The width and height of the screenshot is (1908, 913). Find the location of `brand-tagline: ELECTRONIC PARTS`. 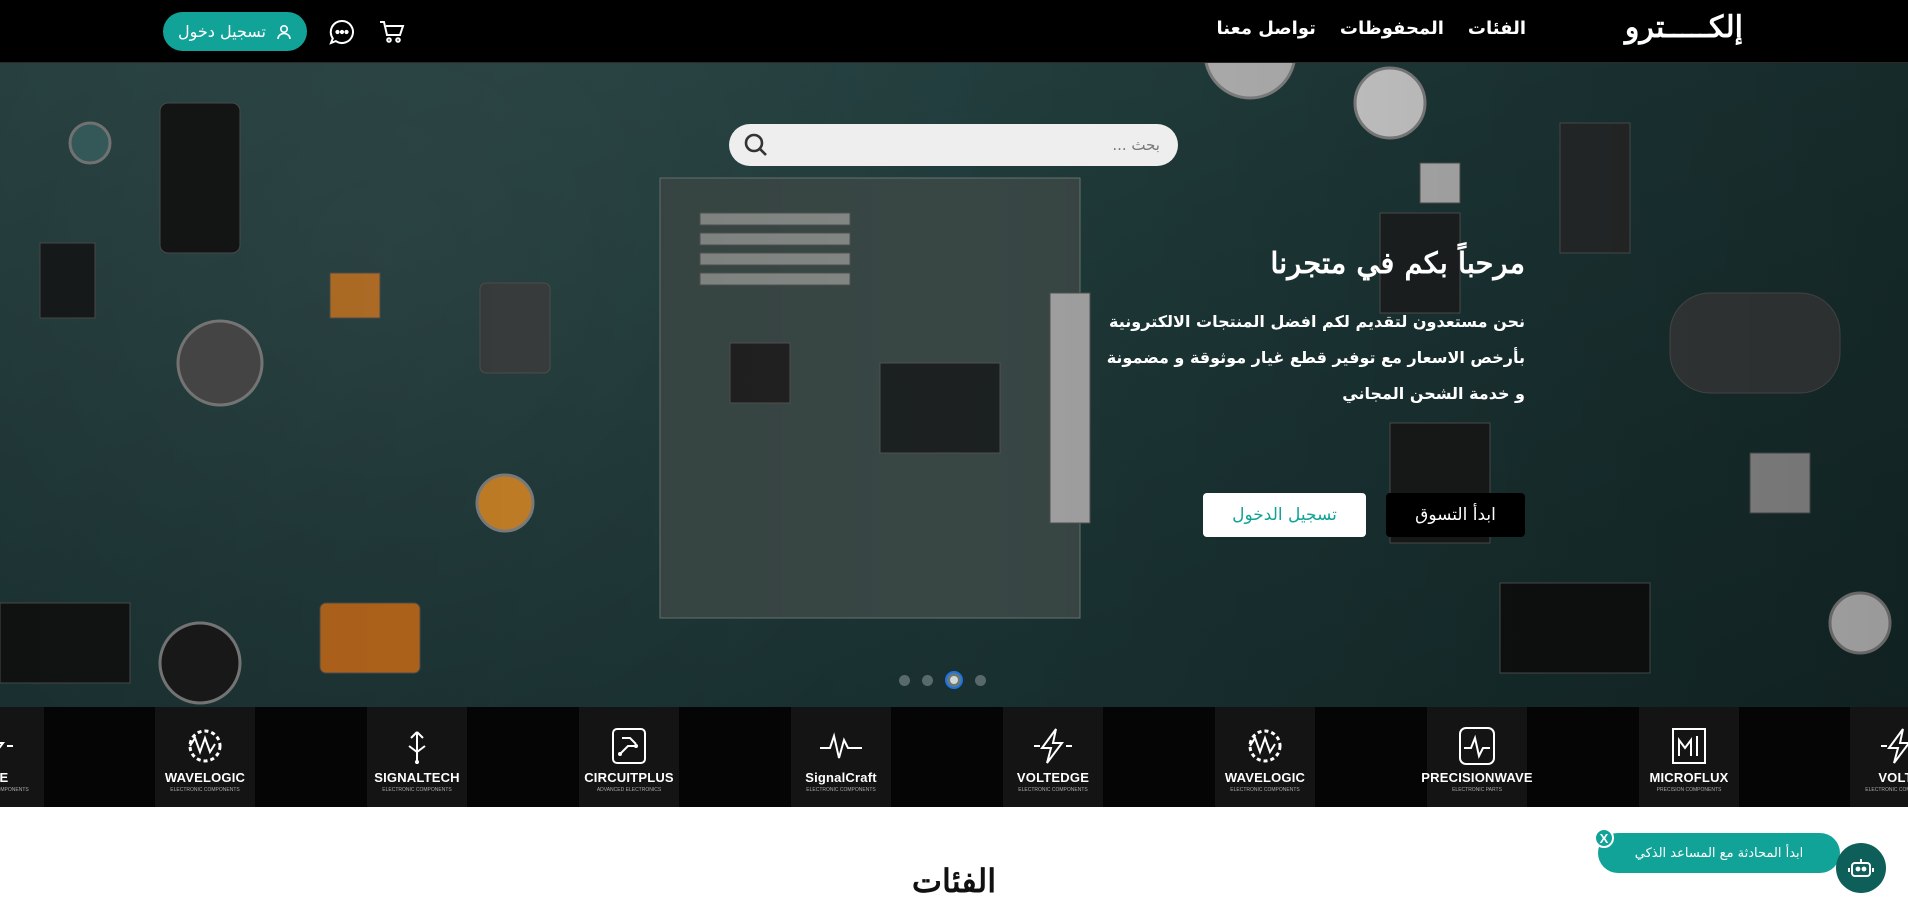

brand-tagline: ELECTRONIC PARTS is located at coordinates (1477, 790).